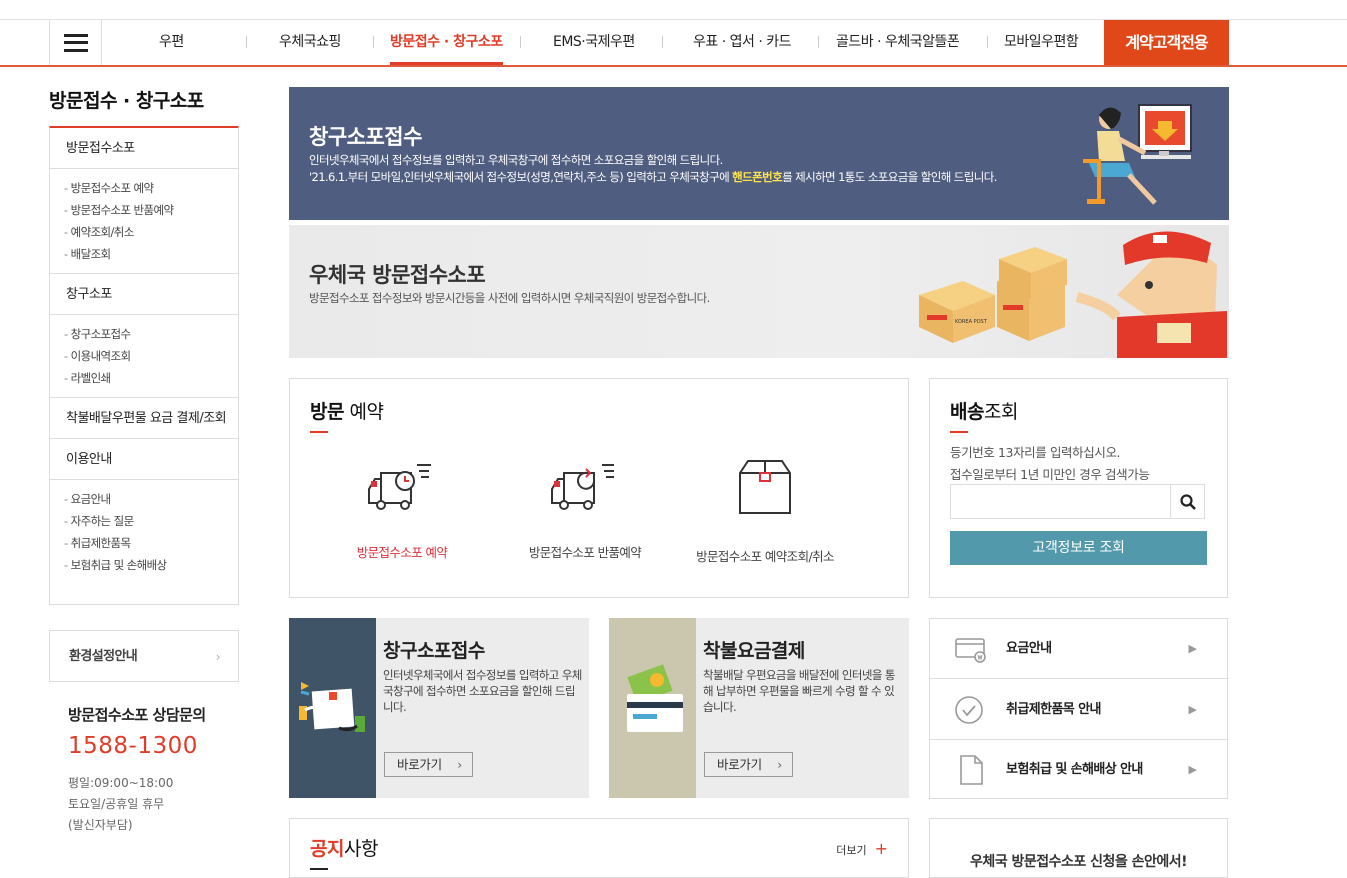 The image size is (1347, 878). I want to click on lnb-group-visit-parcel: 방문접수소포, so click(144, 148).